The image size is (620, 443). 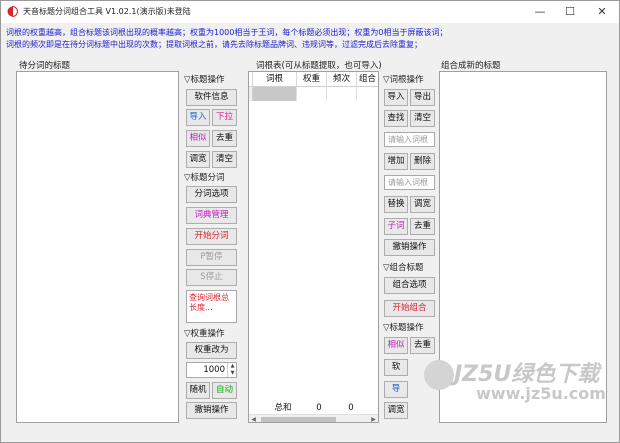 What do you see at coordinates (298, 419) in the screenshot?
I see `scroll-thumb` at bounding box center [298, 419].